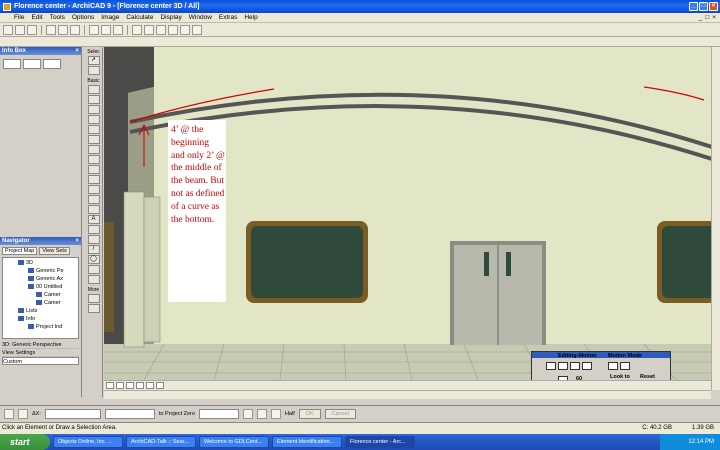 The width and height of the screenshot is (720, 450). Describe the element at coordinates (40, 319) in the screenshot. I see `tree-item: Info` at that location.